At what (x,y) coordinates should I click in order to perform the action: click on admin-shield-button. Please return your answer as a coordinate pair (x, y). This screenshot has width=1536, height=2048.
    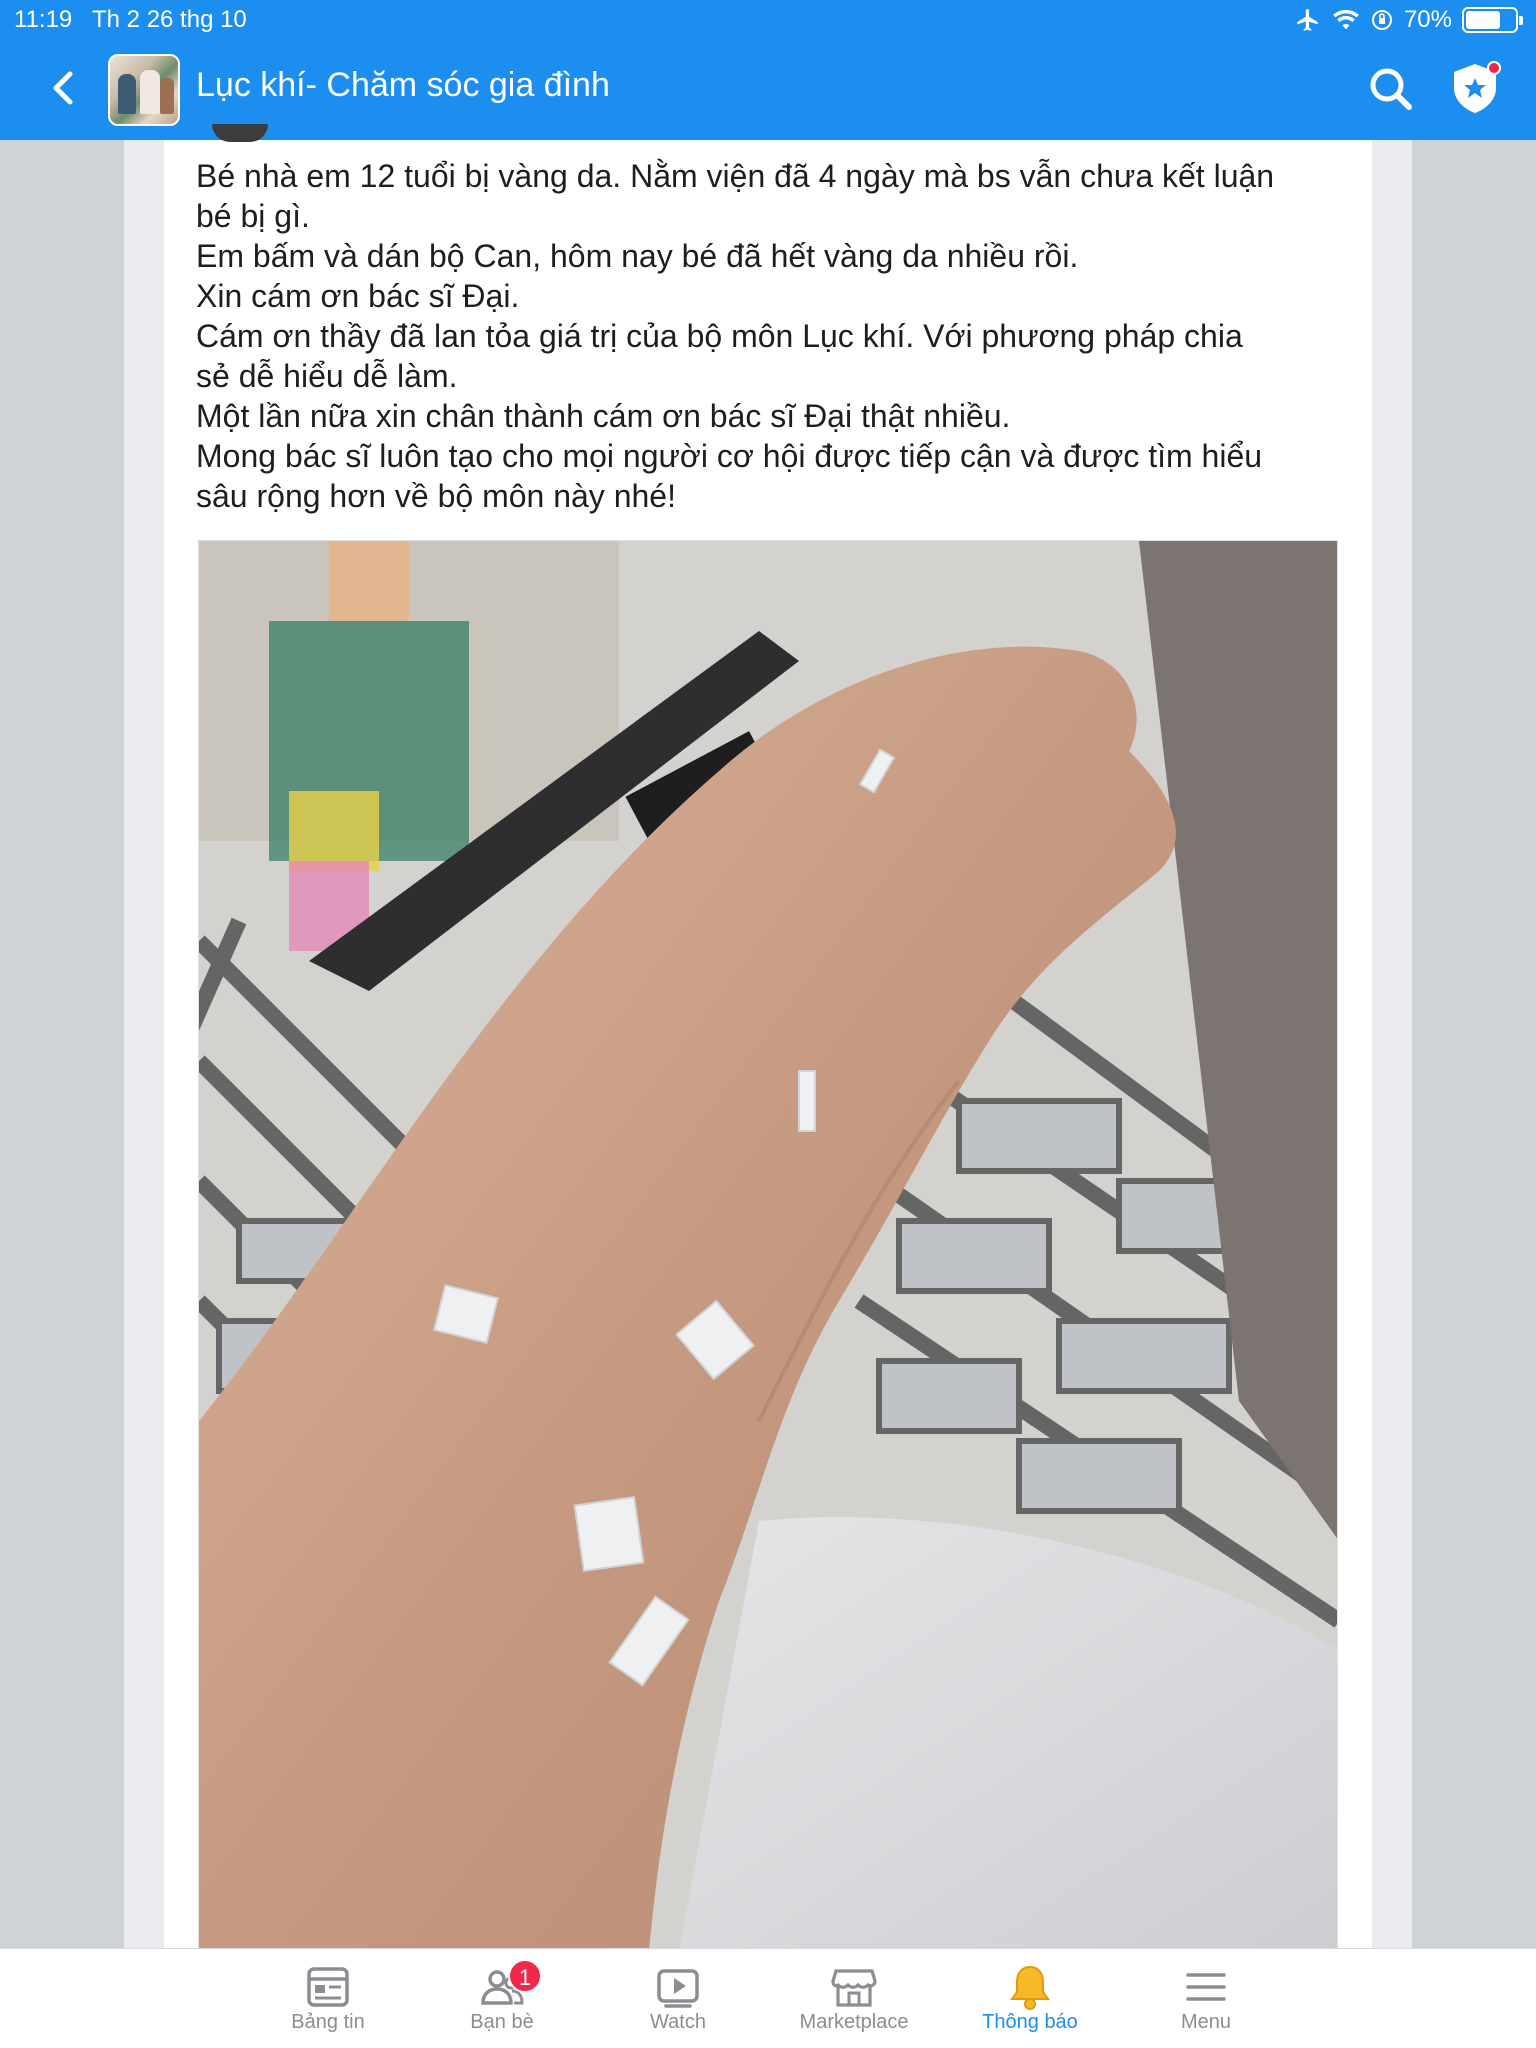
    Looking at the image, I should click on (1475, 88).